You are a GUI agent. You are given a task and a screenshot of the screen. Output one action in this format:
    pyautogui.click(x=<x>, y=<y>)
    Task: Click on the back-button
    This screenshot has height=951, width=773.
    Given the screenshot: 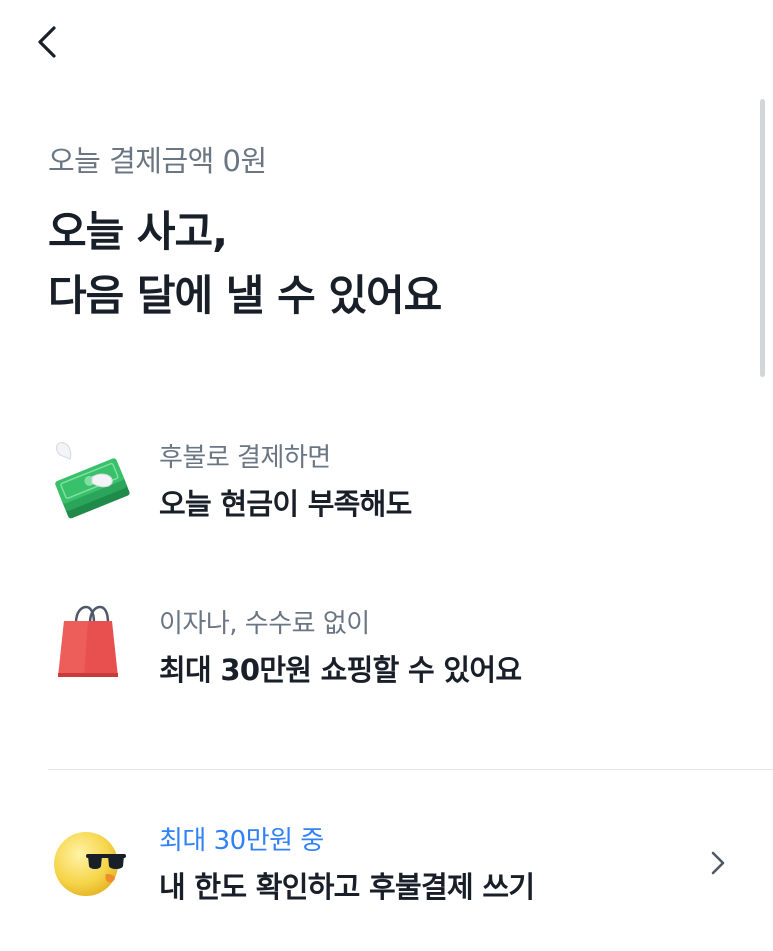 What is the action you would take?
    pyautogui.click(x=50, y=42)
    